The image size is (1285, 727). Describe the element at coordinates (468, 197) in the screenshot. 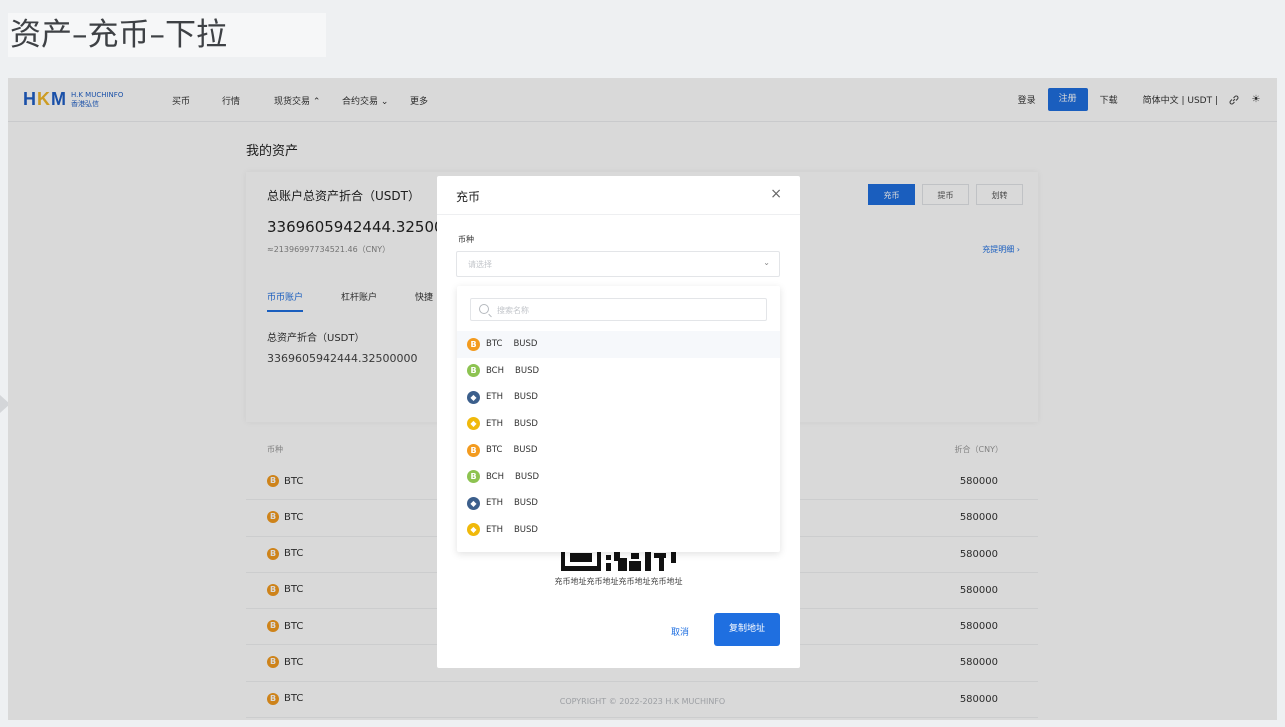

I see `modal-title: 充币` at that location.